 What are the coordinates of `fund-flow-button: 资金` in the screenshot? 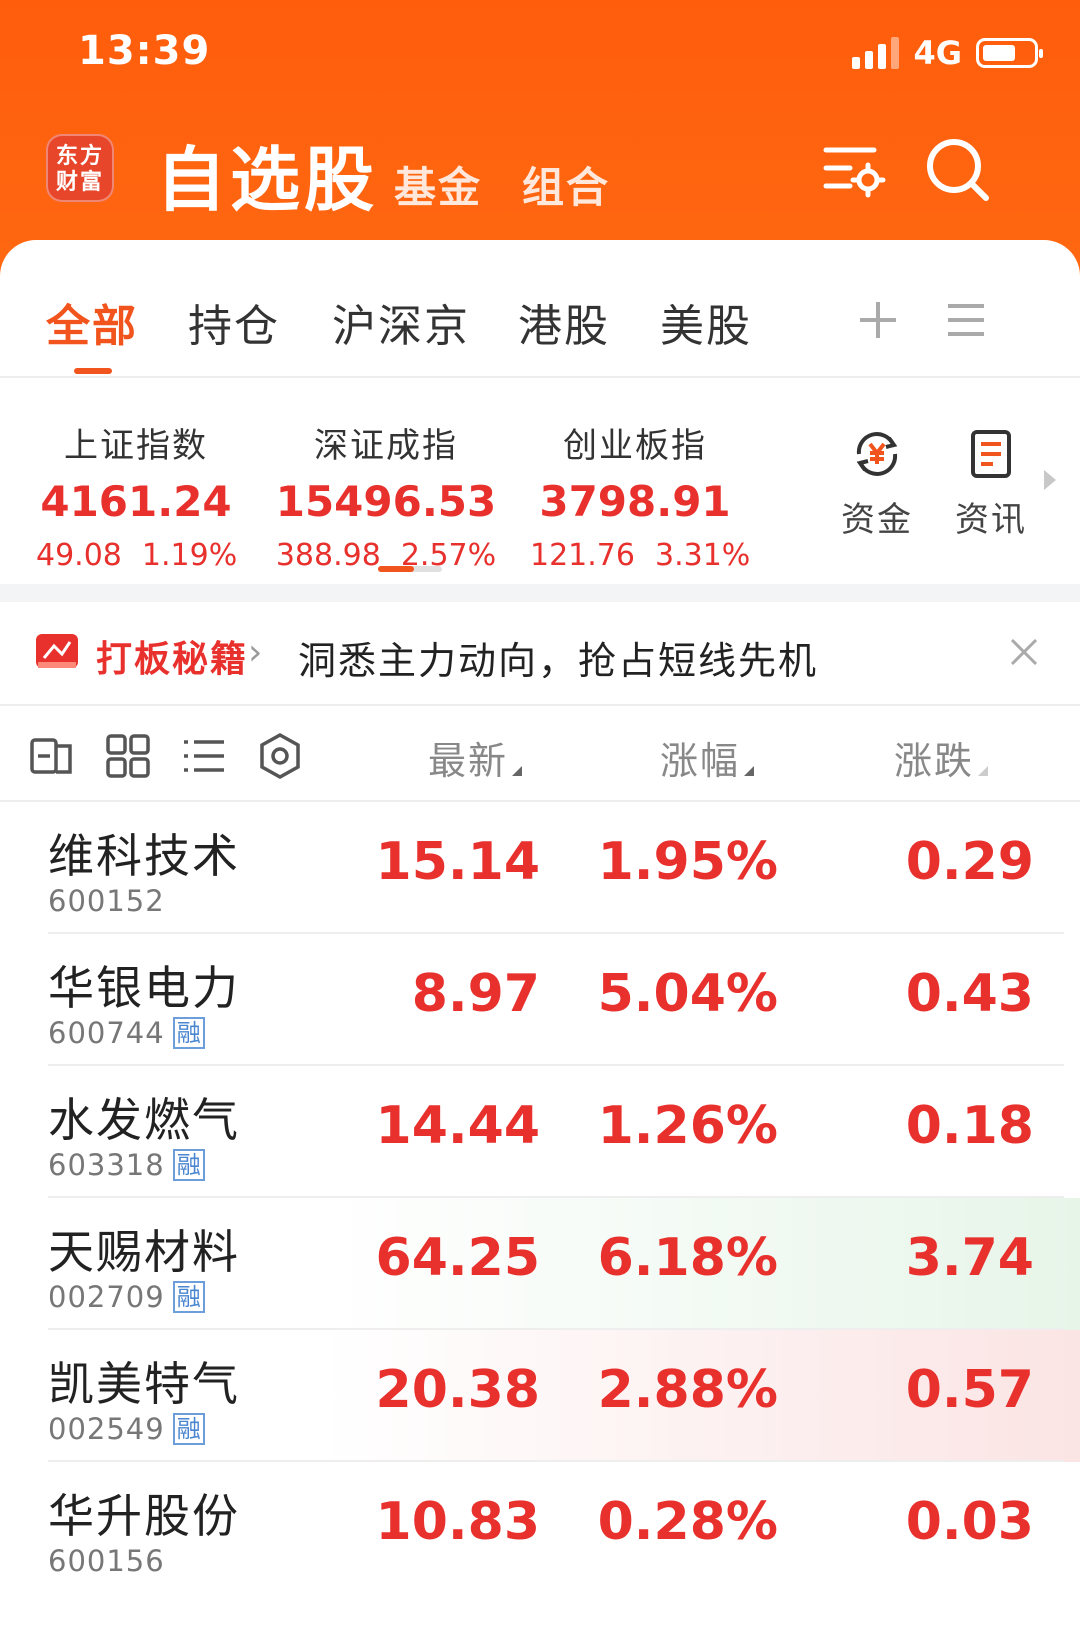 It's located at (877, 483).